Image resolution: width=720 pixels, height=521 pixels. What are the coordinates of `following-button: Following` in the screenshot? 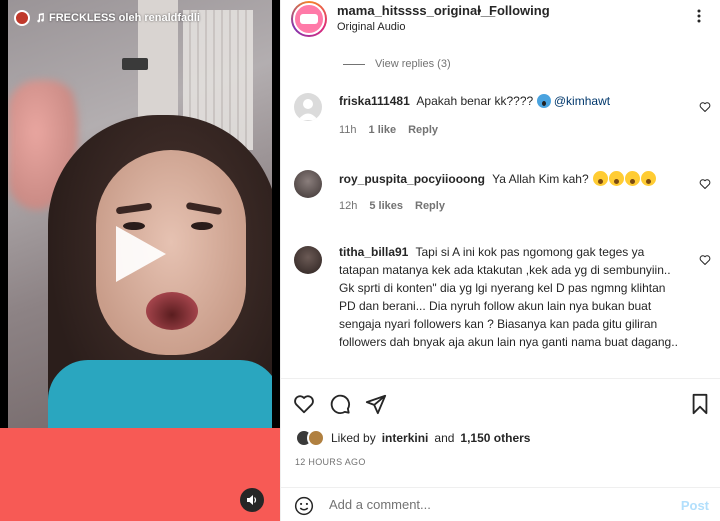 It's located at (519, 10).